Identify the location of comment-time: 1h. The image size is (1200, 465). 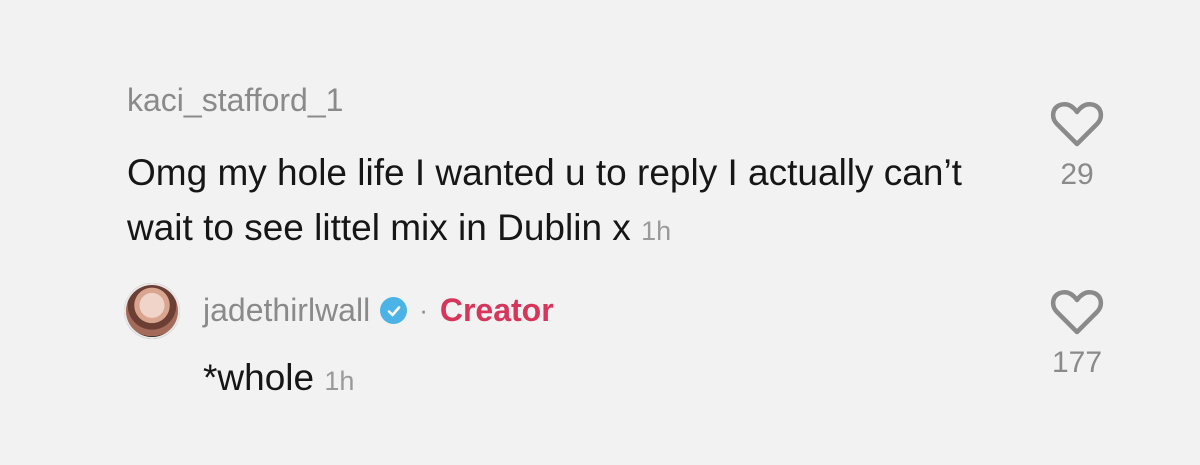
(656, 231).